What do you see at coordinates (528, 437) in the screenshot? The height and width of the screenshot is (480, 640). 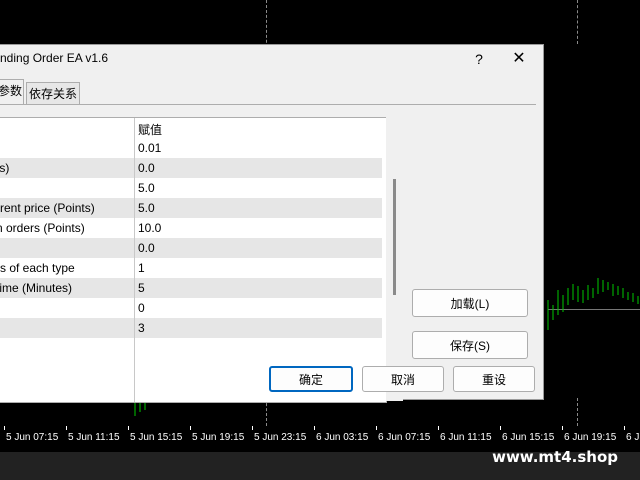 I see `time-axis-label: 6 Jun 15:15` at bounding box center [528, 437].